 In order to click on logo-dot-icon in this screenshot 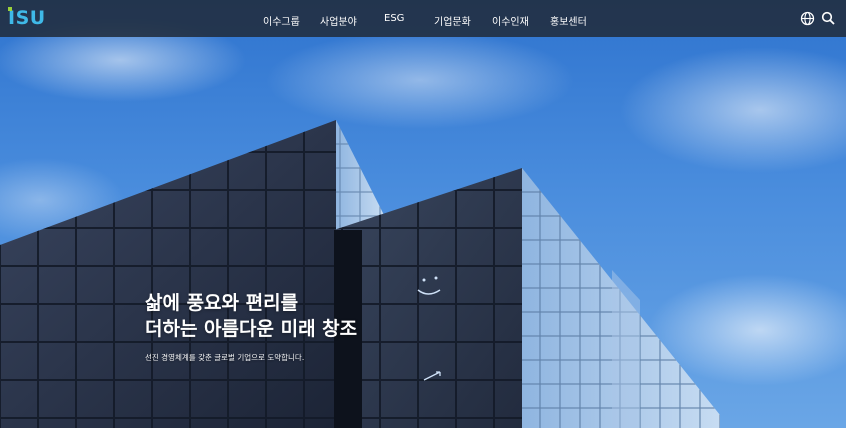, I will do `click(10, 9)`.